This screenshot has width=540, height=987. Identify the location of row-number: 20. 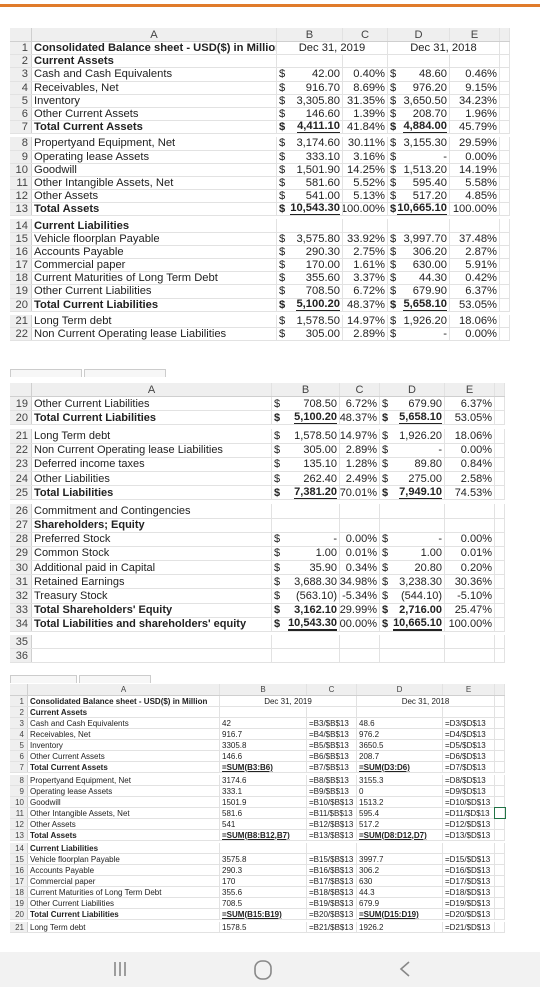
(21, 418).